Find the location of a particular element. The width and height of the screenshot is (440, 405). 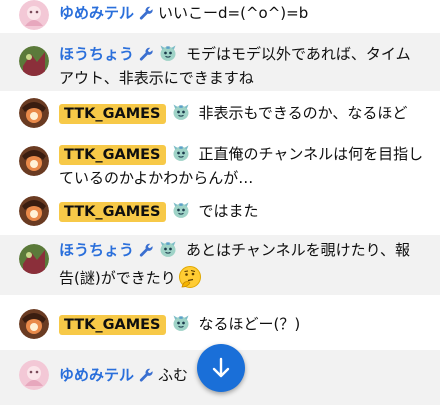

message-text: なるほどー(？) is located at coordinates (249, 324).